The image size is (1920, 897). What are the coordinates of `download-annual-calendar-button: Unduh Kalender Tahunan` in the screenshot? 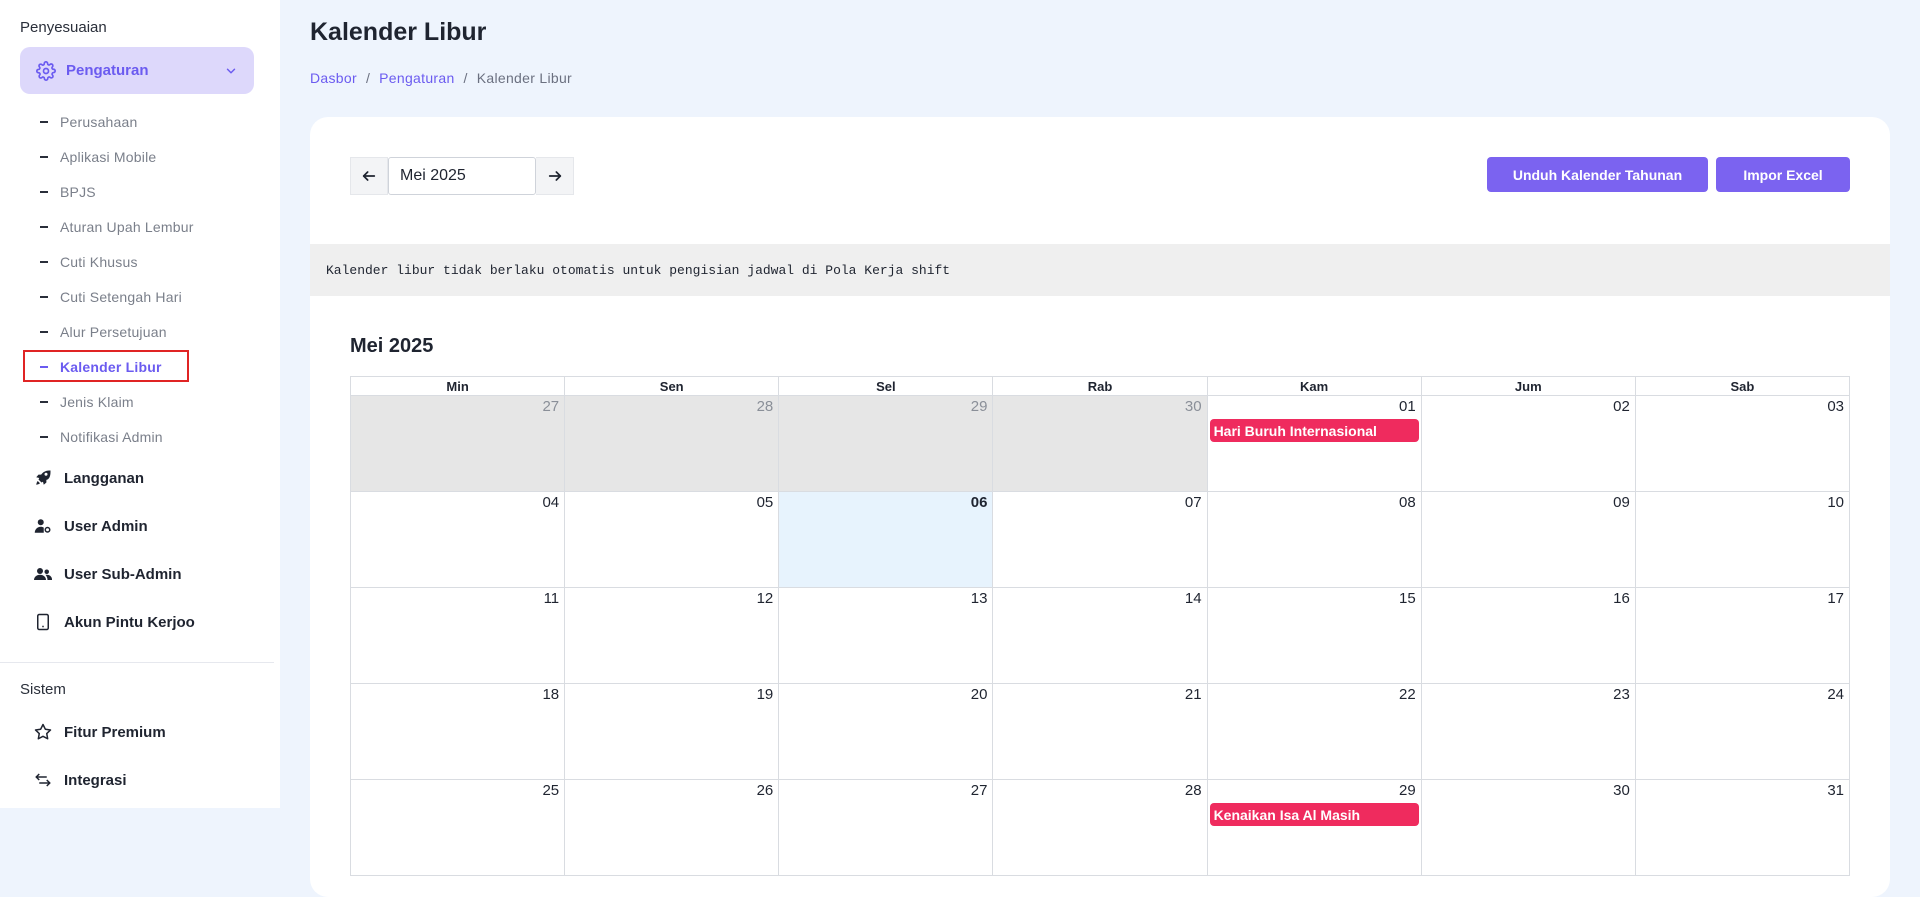 It's located at (1597, 174).